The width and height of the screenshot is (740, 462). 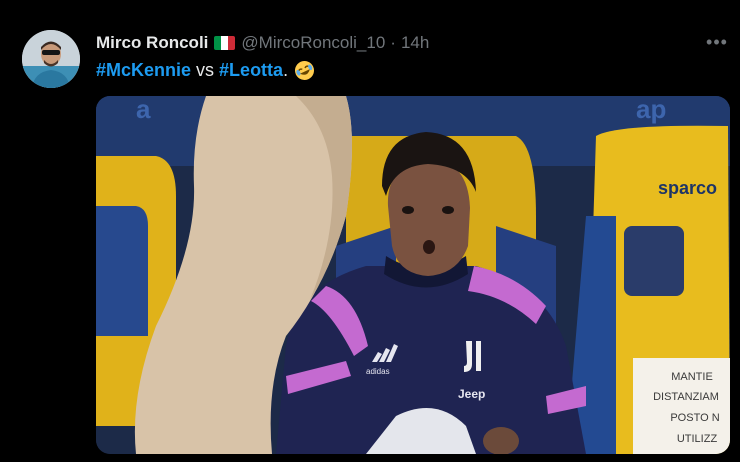 I want to click on seat-logo-sparco: sparco, so click(x=687, y=188).